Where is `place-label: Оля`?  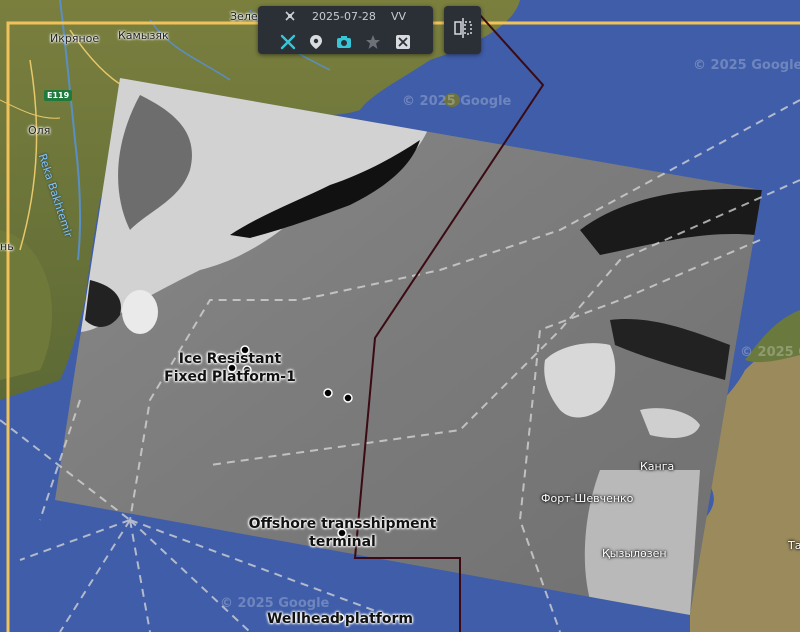
place-label: Оля is located at coordinates (39, 130).